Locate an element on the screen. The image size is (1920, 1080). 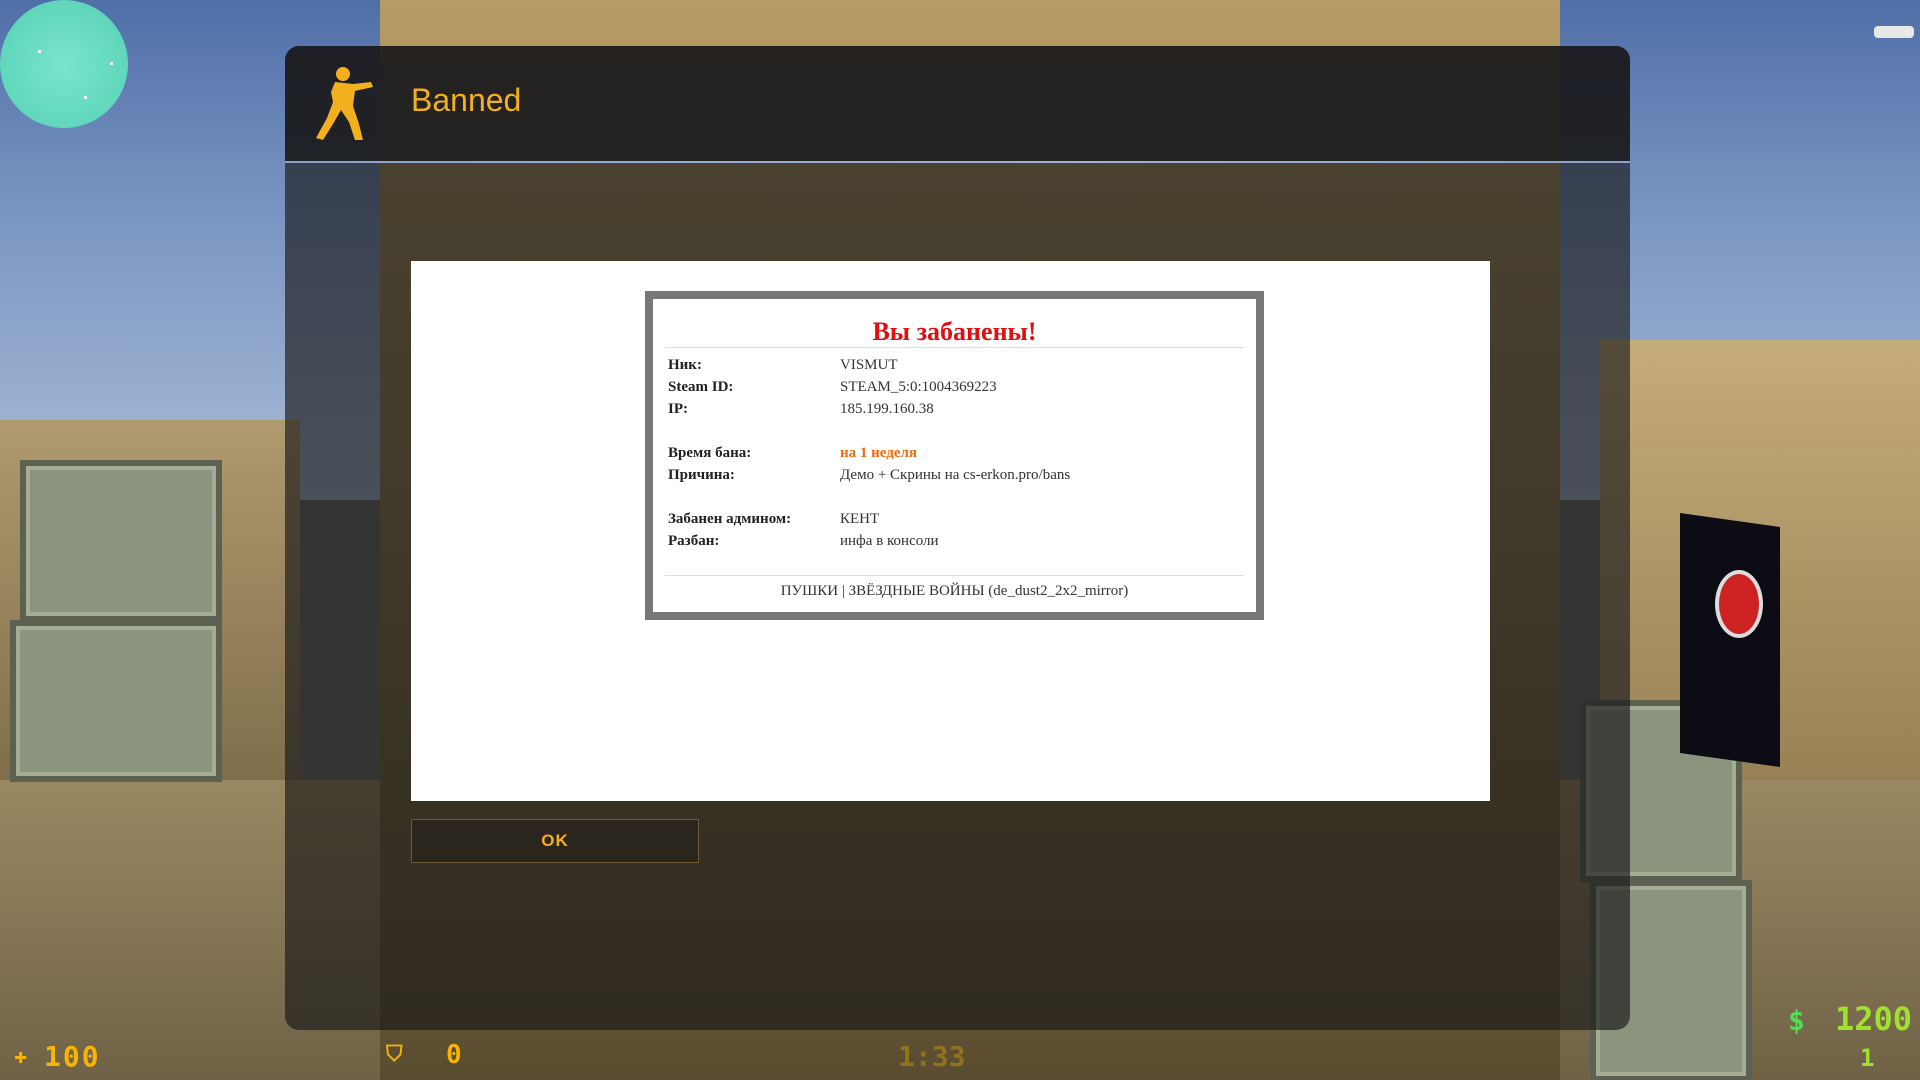
health-value: 100 is located at coordinates (72, 1056).